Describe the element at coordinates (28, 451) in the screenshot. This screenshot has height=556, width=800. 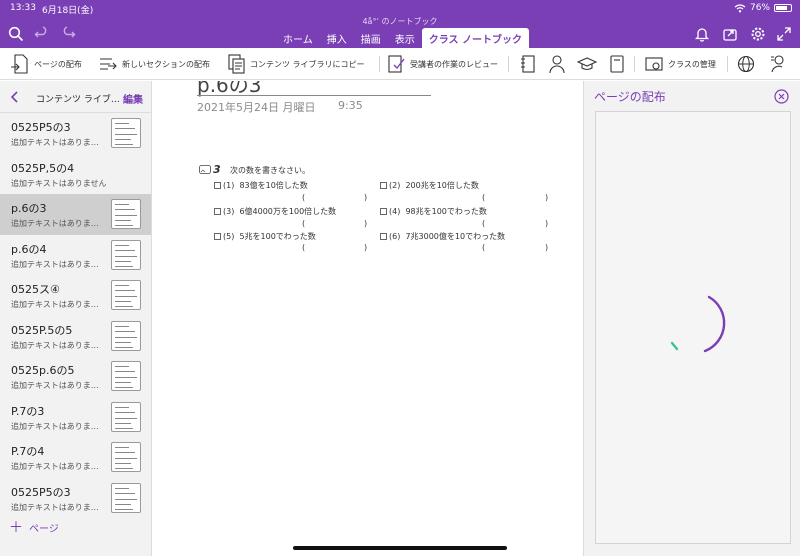
I see `page-item-title: P.7の4` at that location.